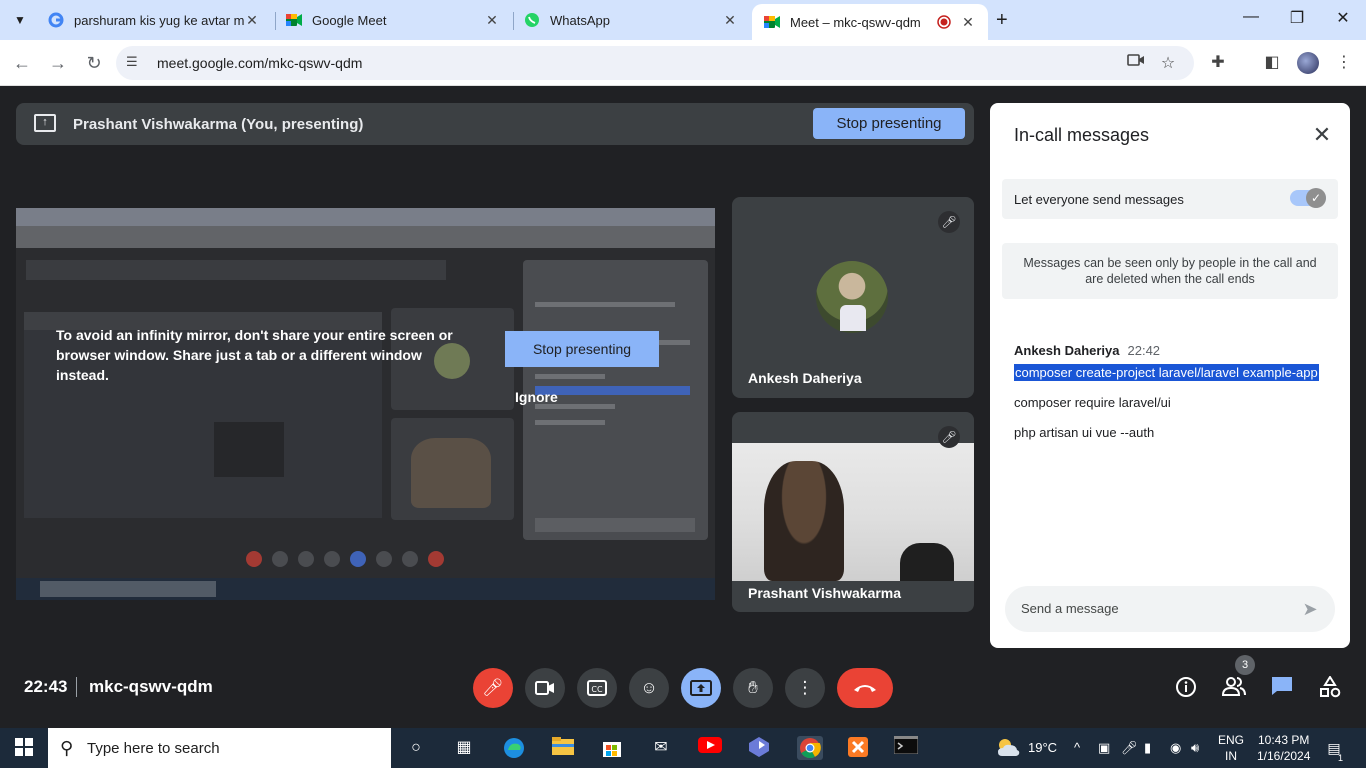 This screenshot has width=1366, height=768. Describe the element at coordinates (1007, 748) in the screenshot. I see `weather-icon` at that location.